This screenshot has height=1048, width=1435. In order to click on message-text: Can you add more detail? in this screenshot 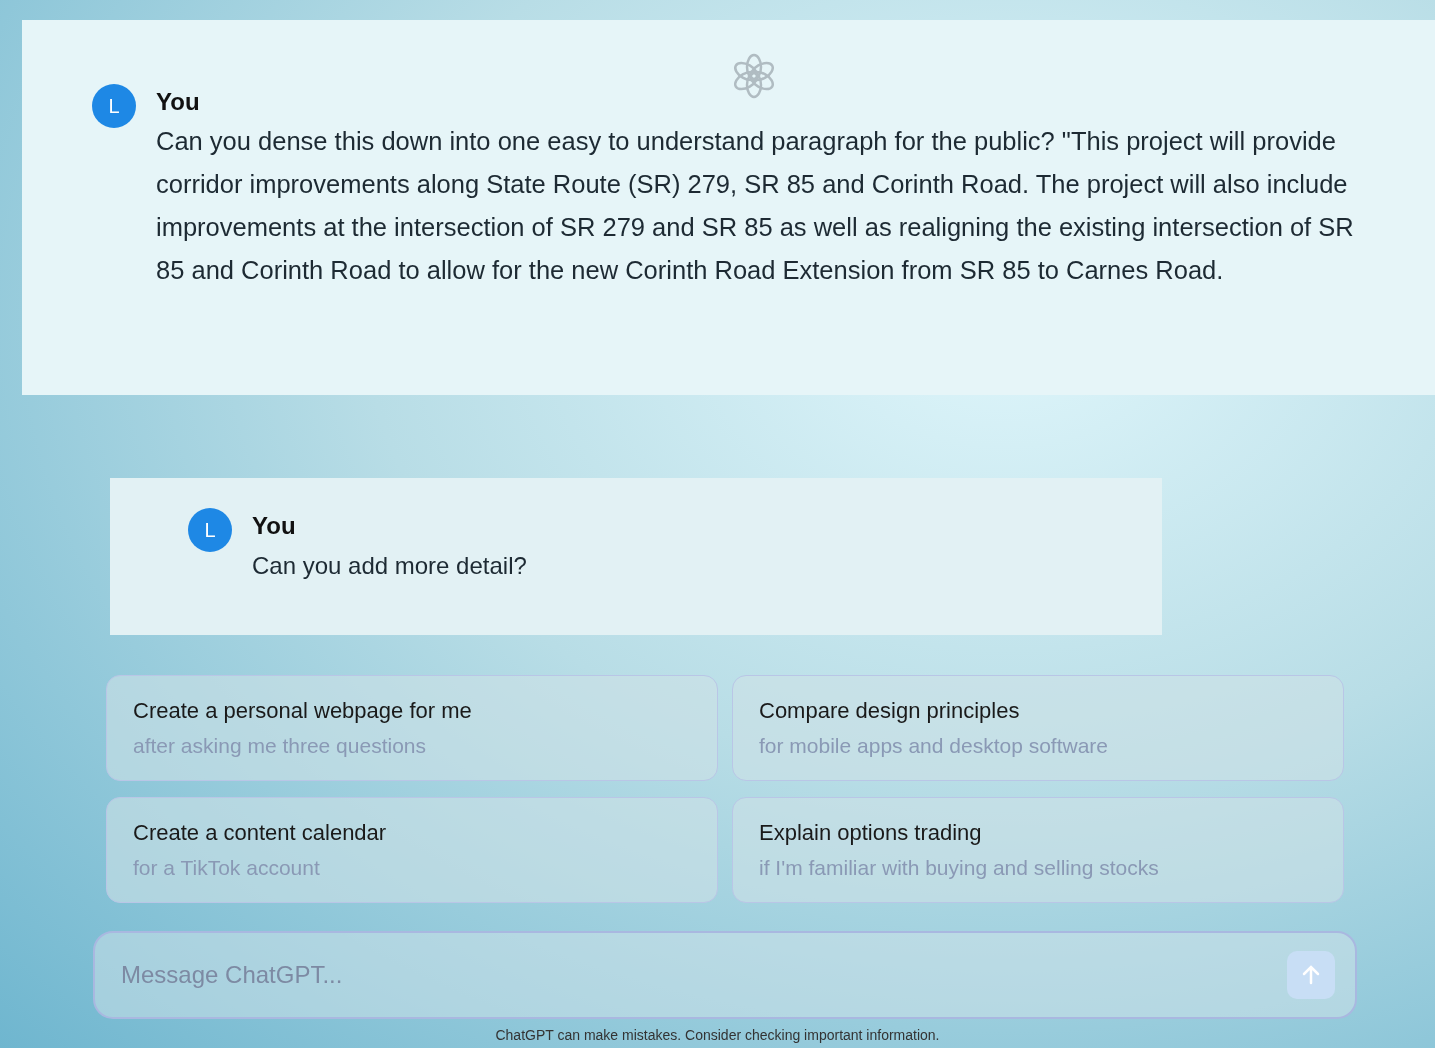, I will do `click(389, 566)`.